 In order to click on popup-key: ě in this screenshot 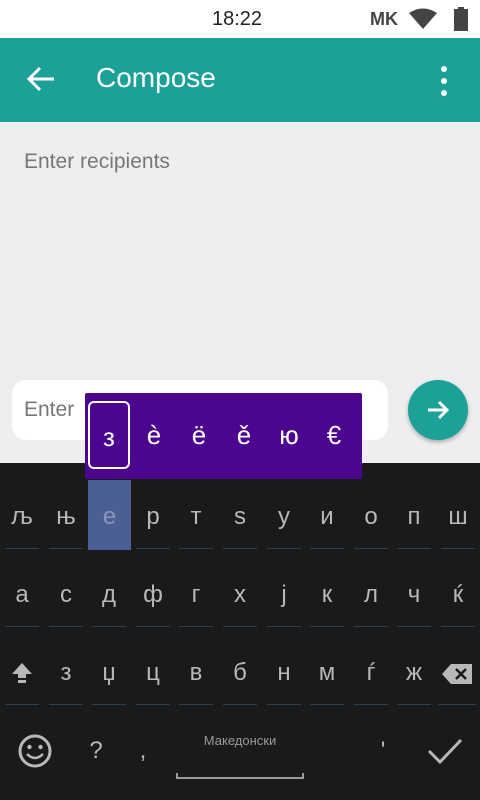, I will do `click(244, 435)`.